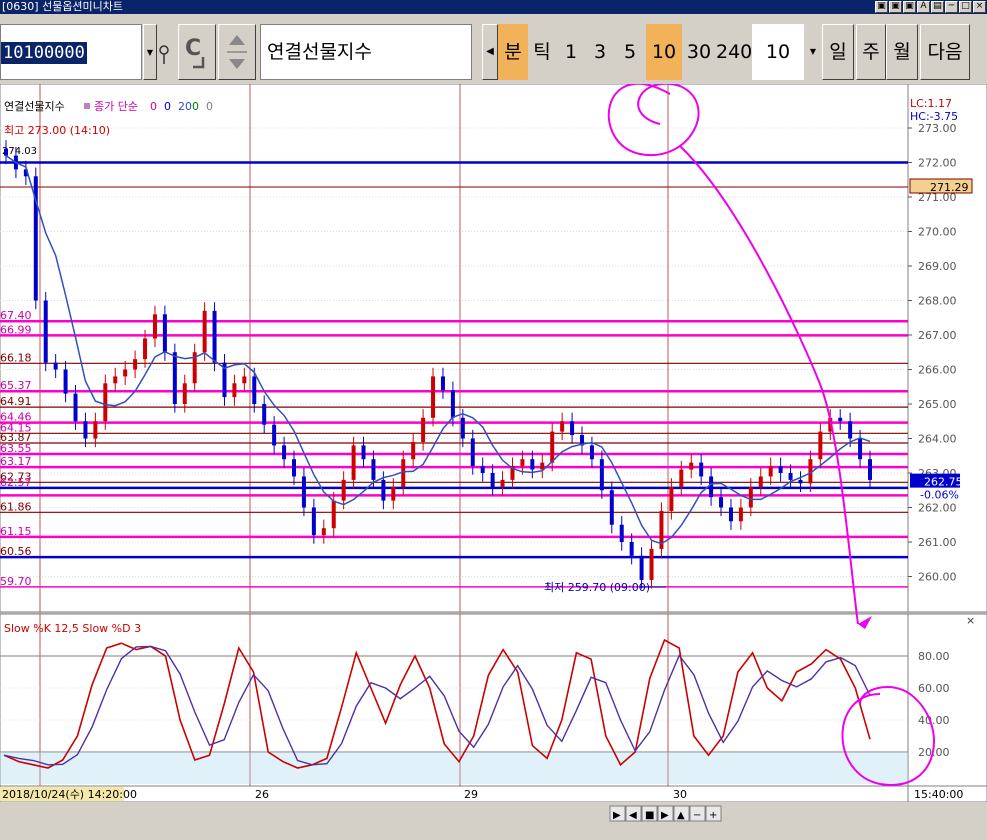 Image resolution: width=987 pixels, height=840 pixels. Describe the element at coordinates (895, 7) in the screenshot. I see `window-button-1: ▣` at that location.